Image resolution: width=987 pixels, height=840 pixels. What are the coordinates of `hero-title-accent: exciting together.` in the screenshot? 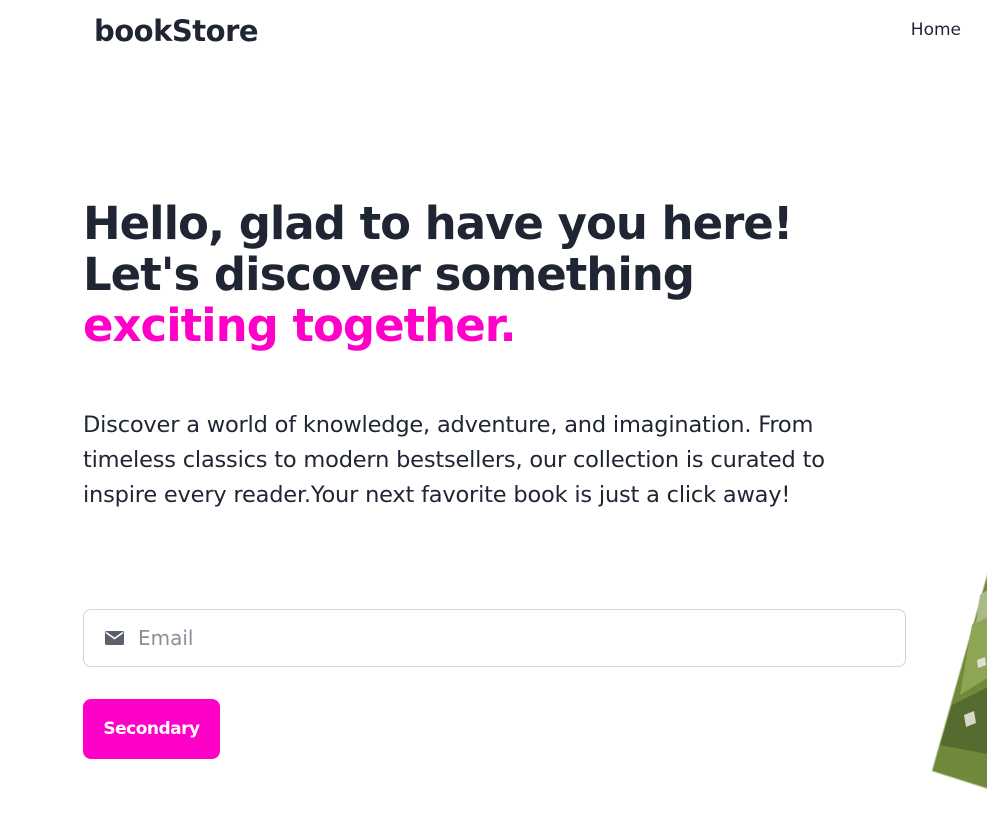 It's located at (300, 325).